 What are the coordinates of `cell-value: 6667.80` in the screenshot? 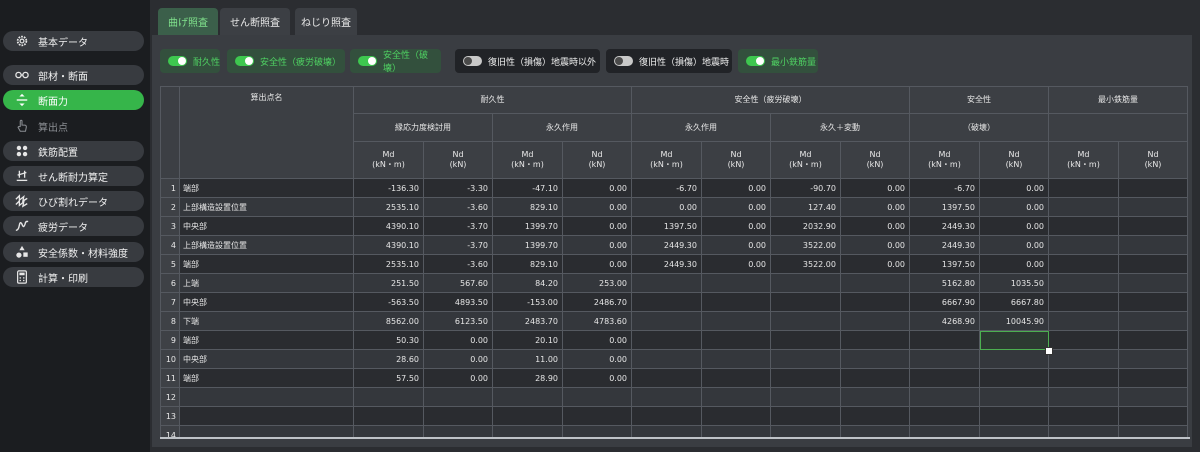 It's located at (1014, 302).